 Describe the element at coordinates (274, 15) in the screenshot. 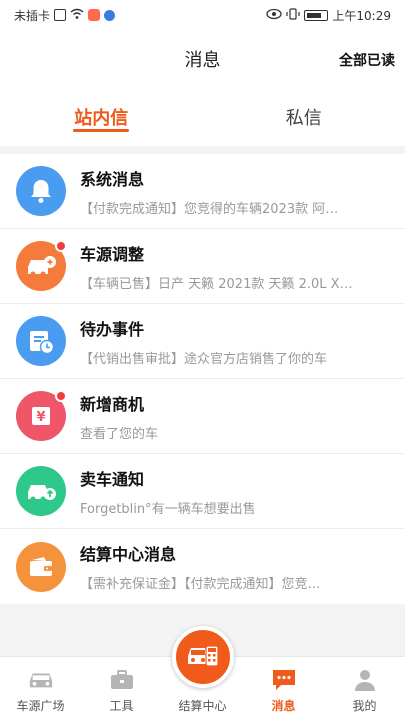

I see `eye-icon` at that location.